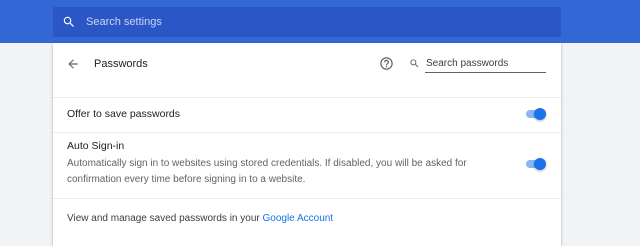 The image size is (640, 246). I want to click on search-passwords-input, so click(485, 63).